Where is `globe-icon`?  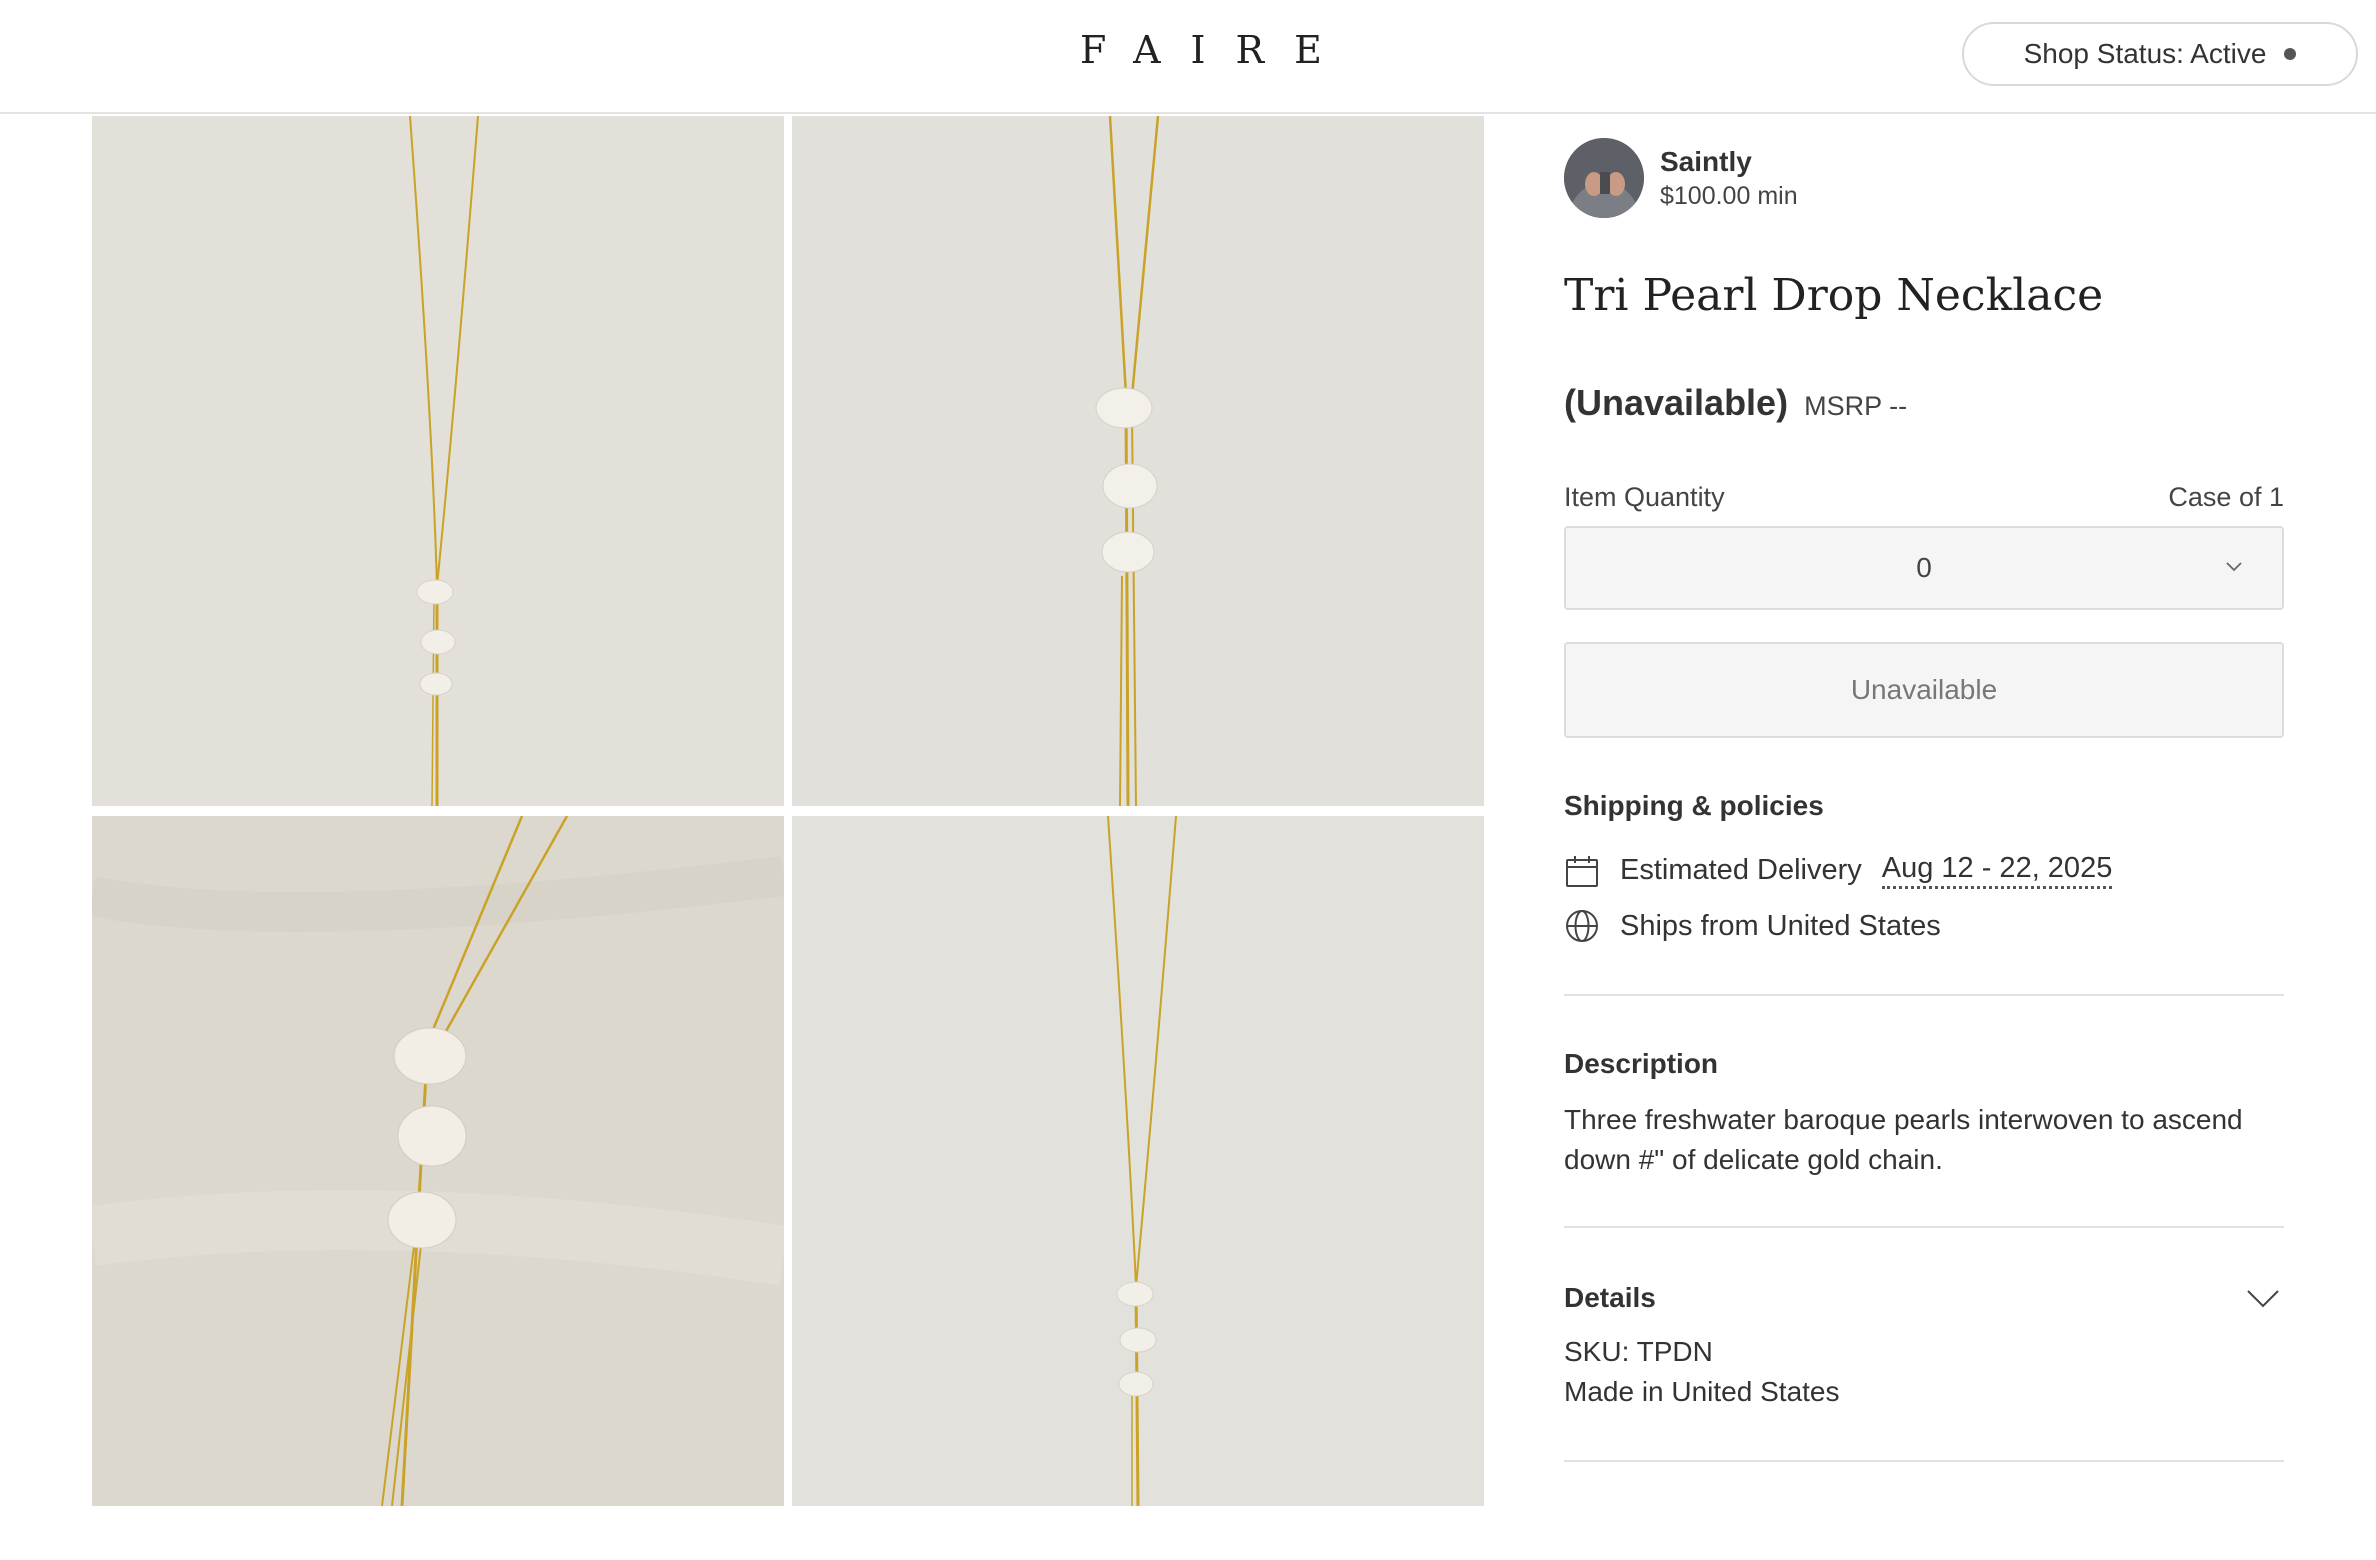 globe-icon is located at coordinates (1582, 926).